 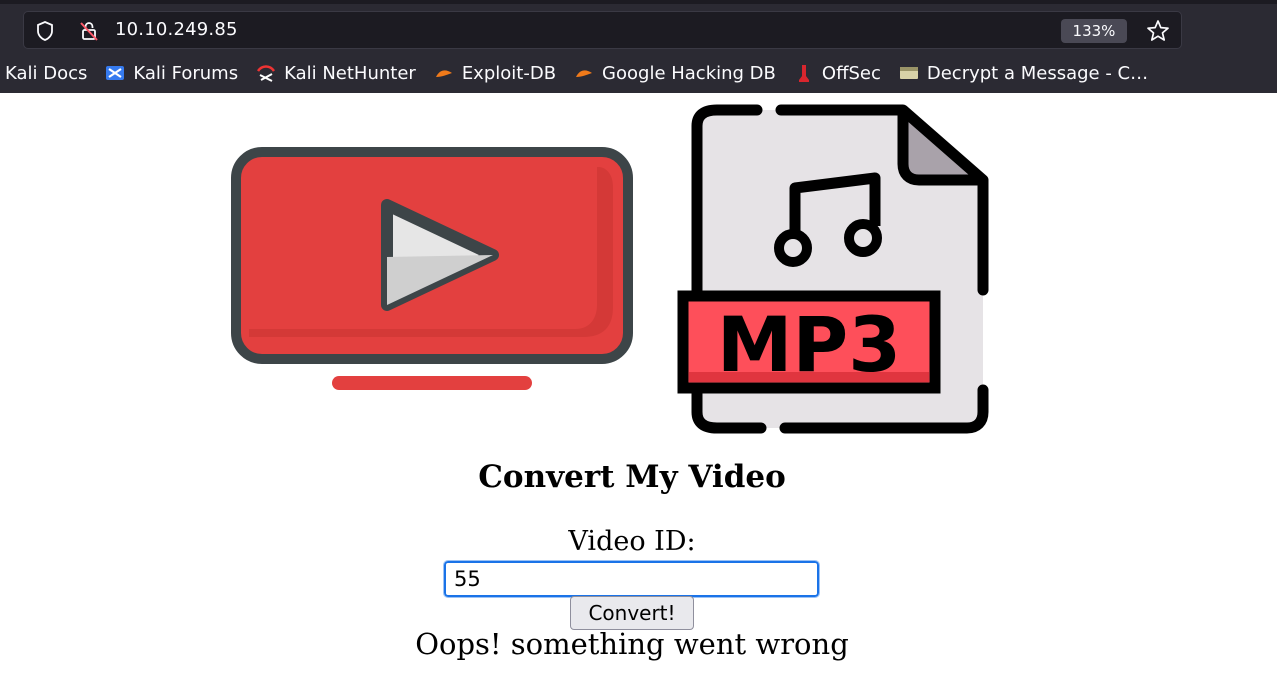 I want to click on youtube-play-icon, so click(x=432, y=269).